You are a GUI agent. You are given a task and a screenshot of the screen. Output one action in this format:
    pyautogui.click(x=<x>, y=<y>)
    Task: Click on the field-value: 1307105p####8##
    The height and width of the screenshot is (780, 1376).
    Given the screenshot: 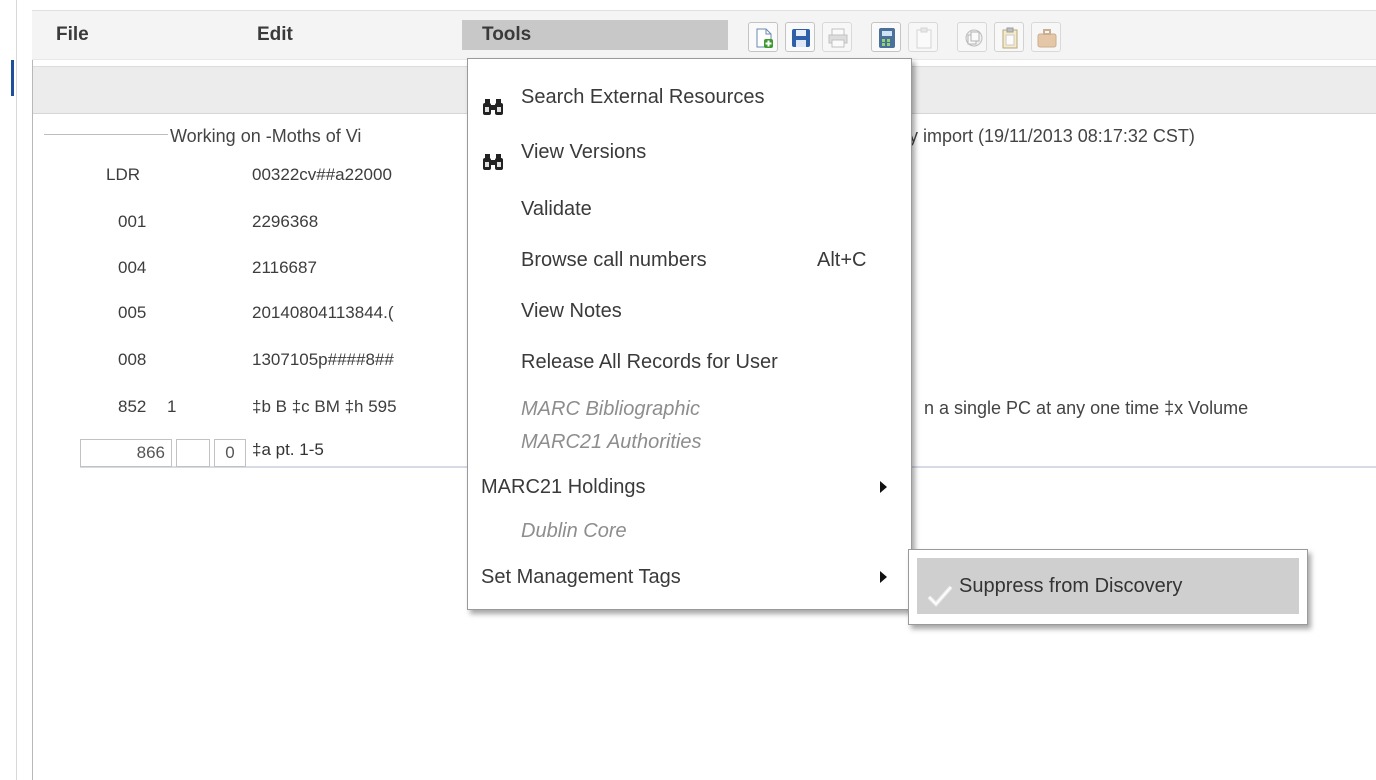 What is the action you would take?
    pyautogui.click(x=323, y=360)
    